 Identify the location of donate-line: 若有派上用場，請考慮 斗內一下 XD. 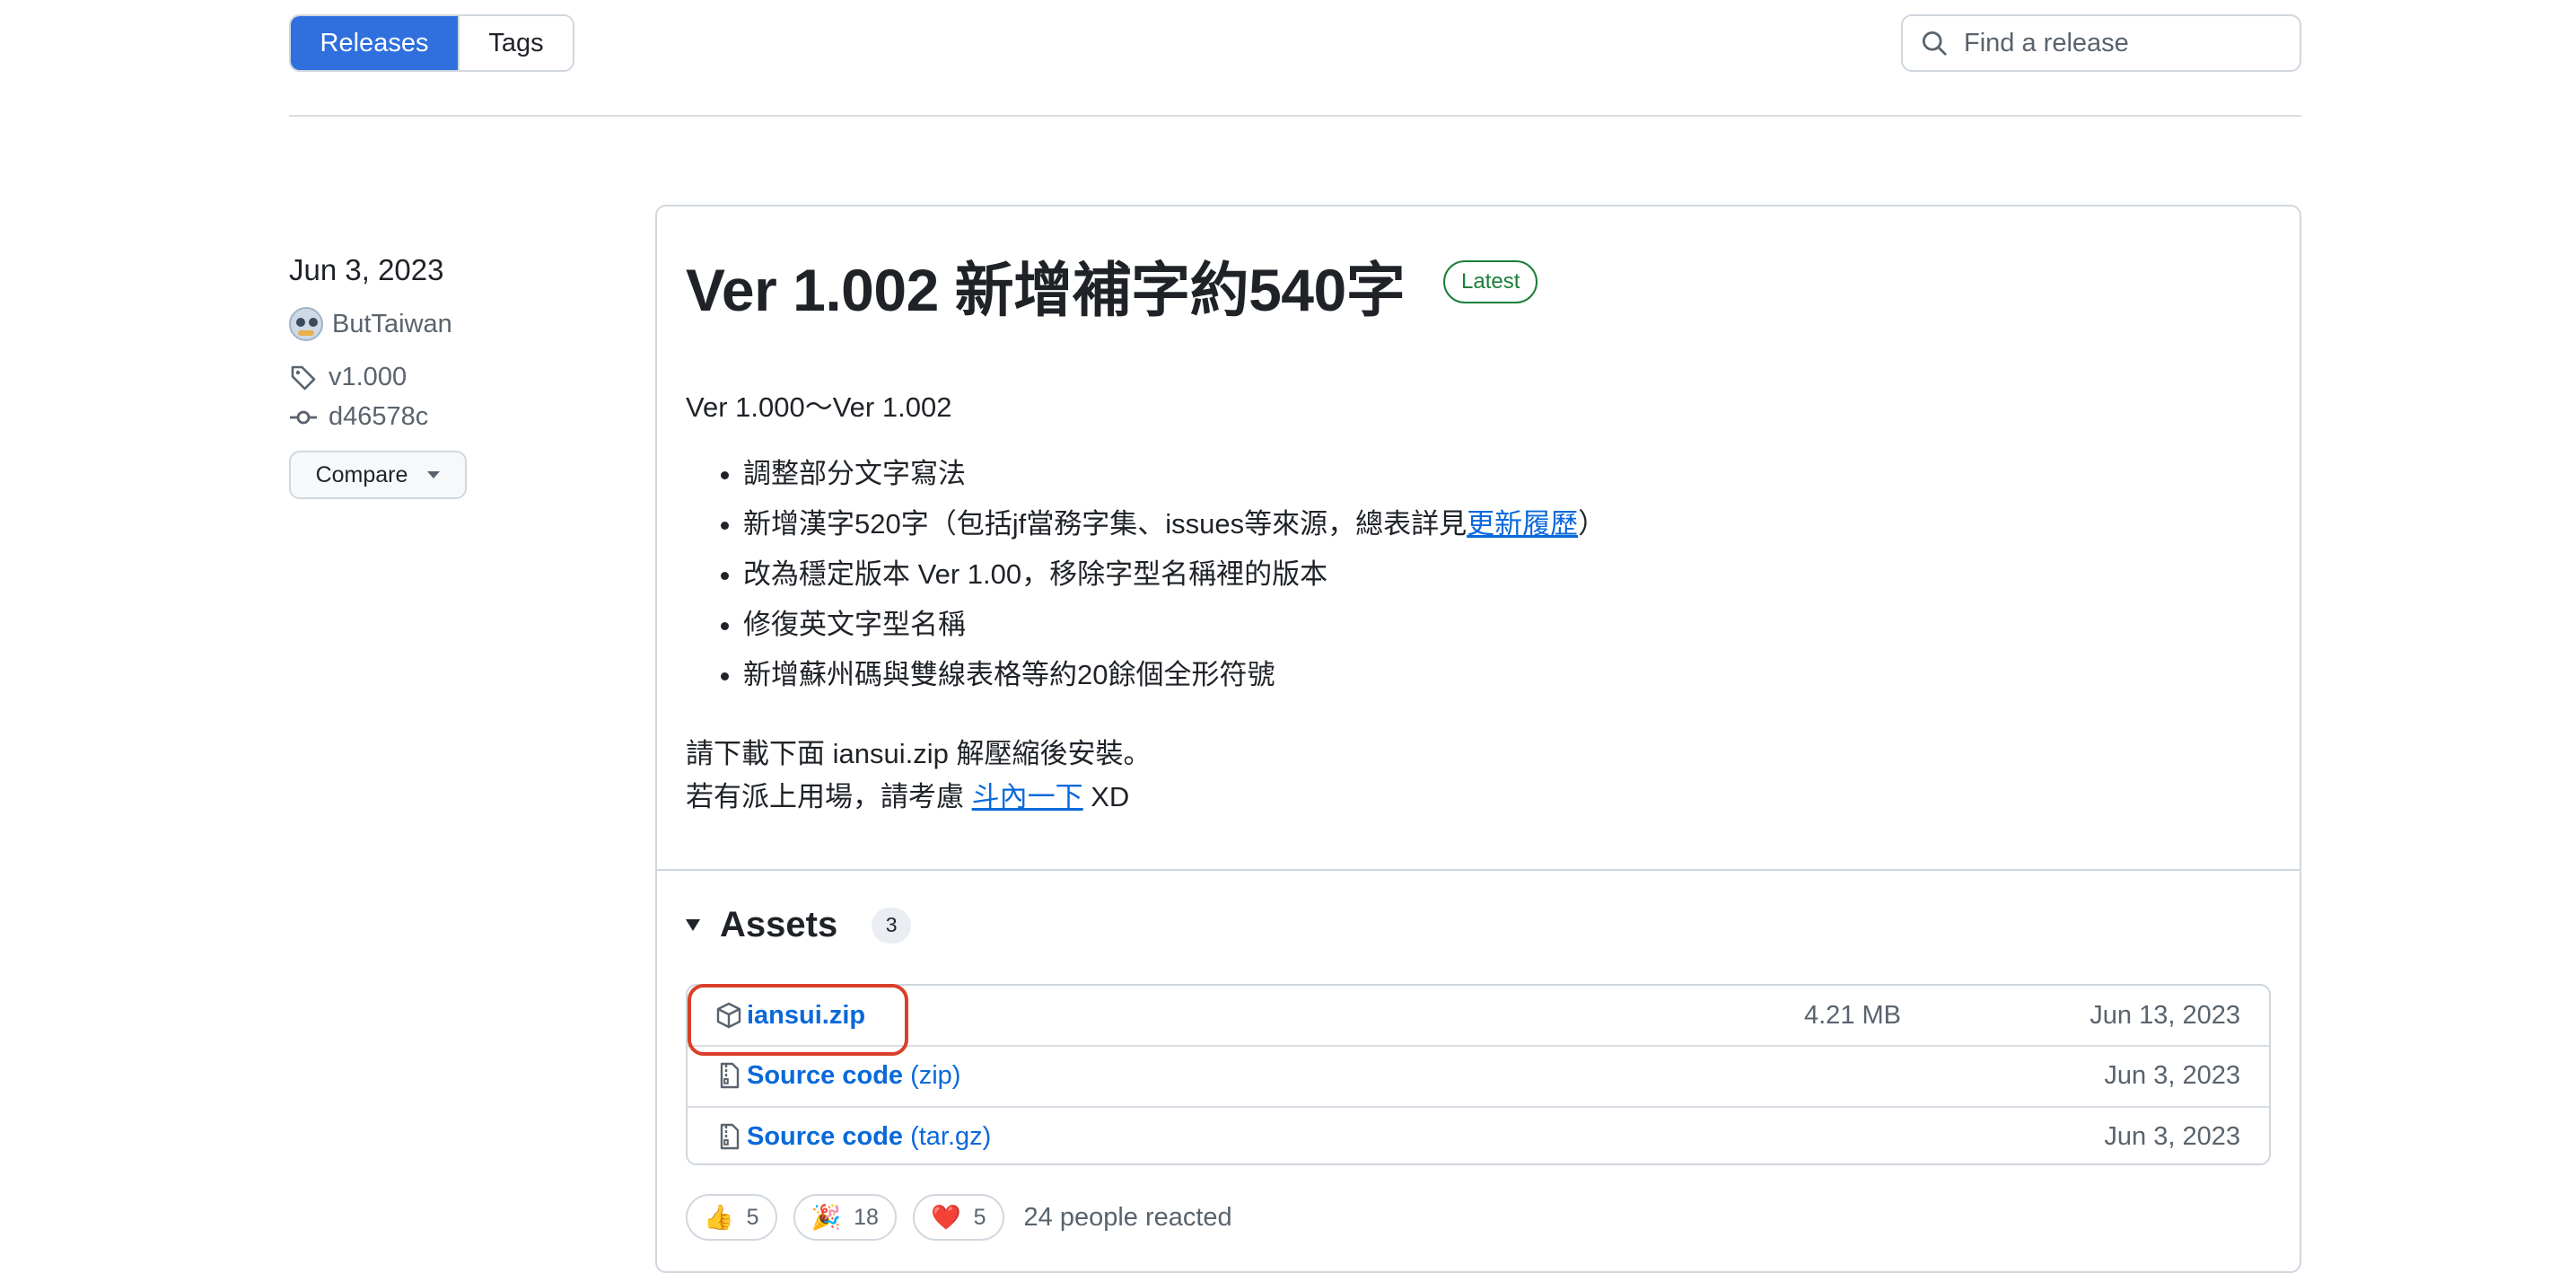
(907, 794).